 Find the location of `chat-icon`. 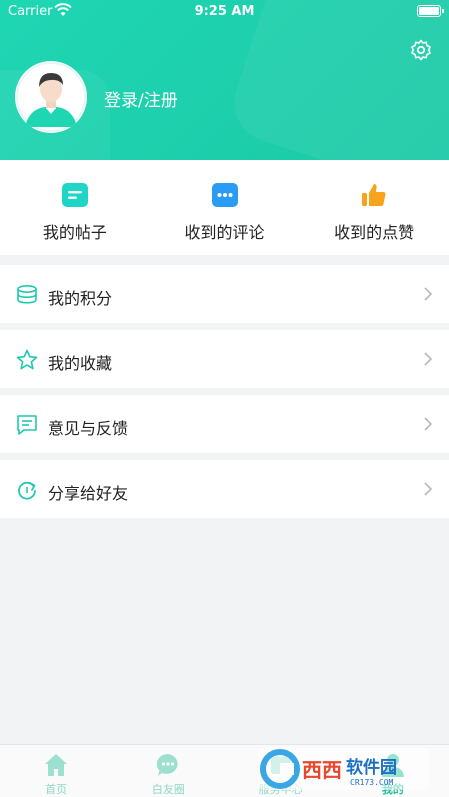

chat-icon is located at coordinates (167, 764).